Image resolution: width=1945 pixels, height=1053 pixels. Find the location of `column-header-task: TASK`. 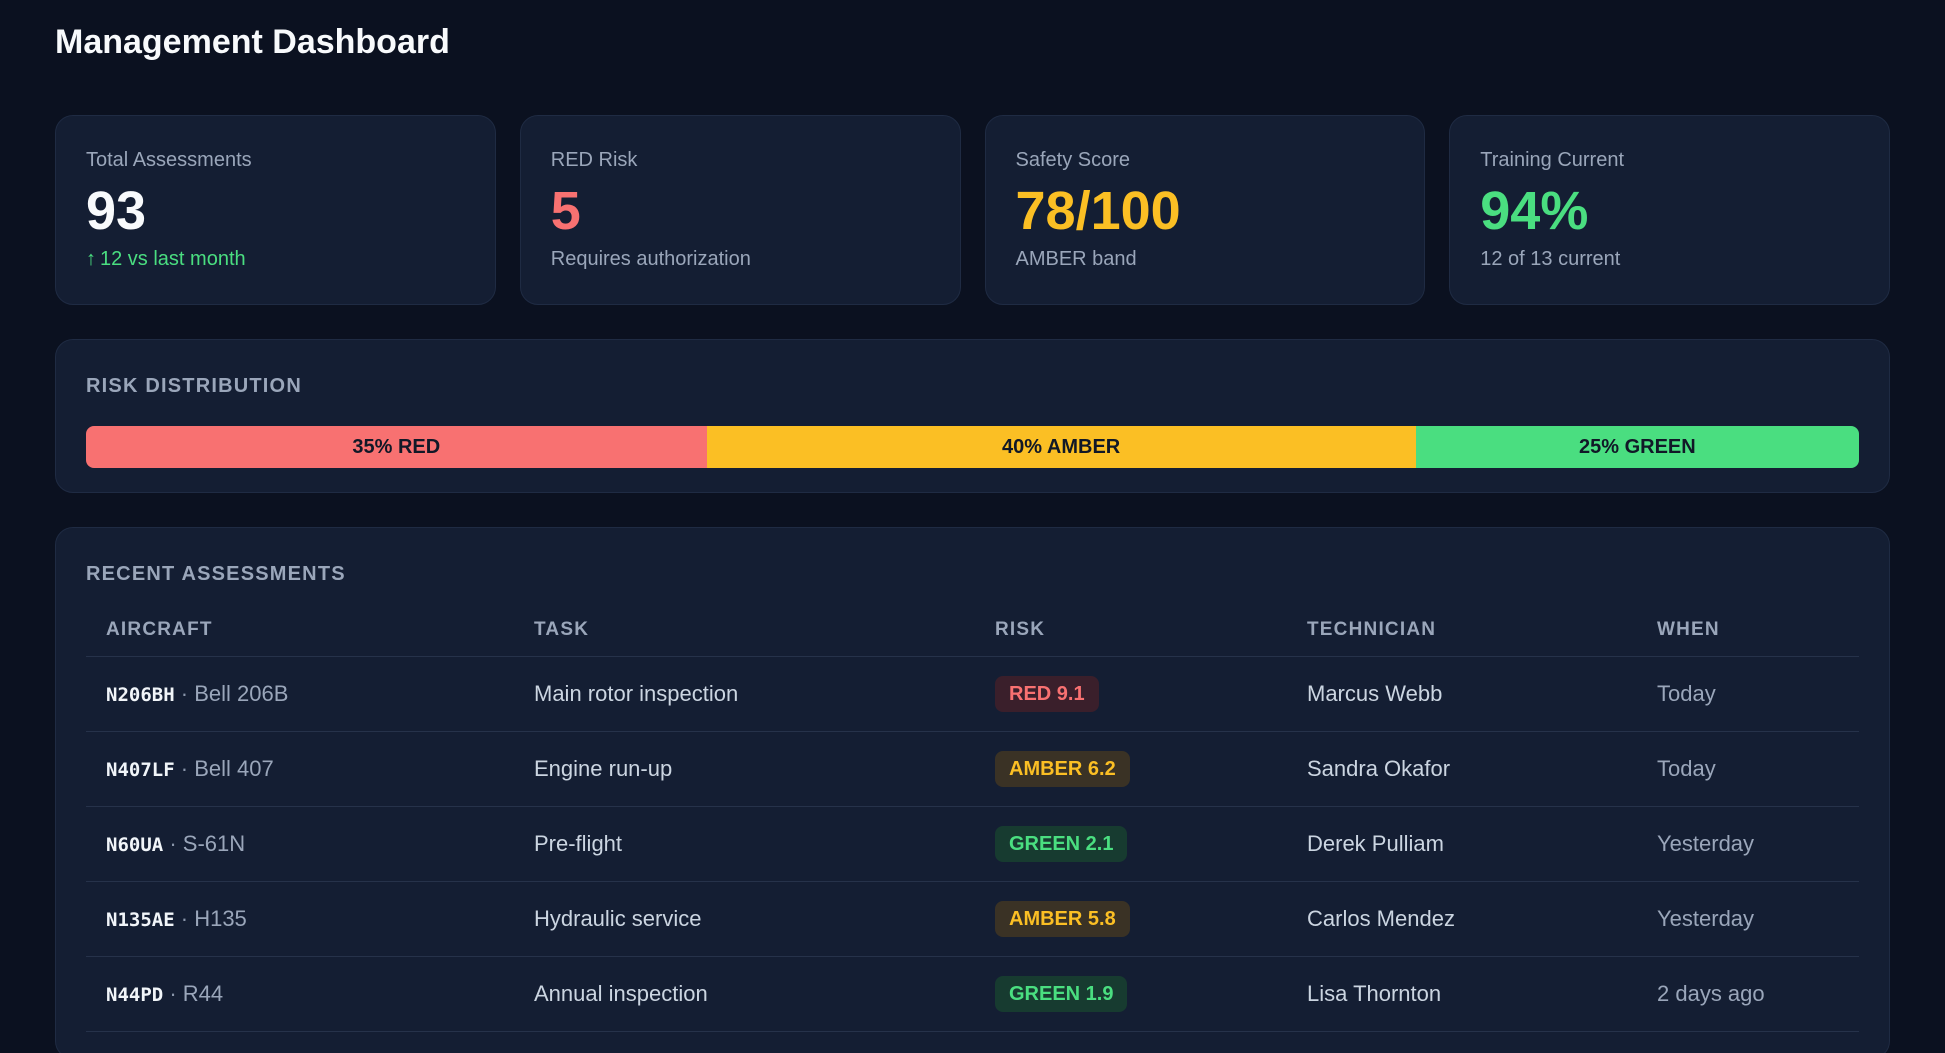

column-header-task: TASK is located at coordinates (744, 630).